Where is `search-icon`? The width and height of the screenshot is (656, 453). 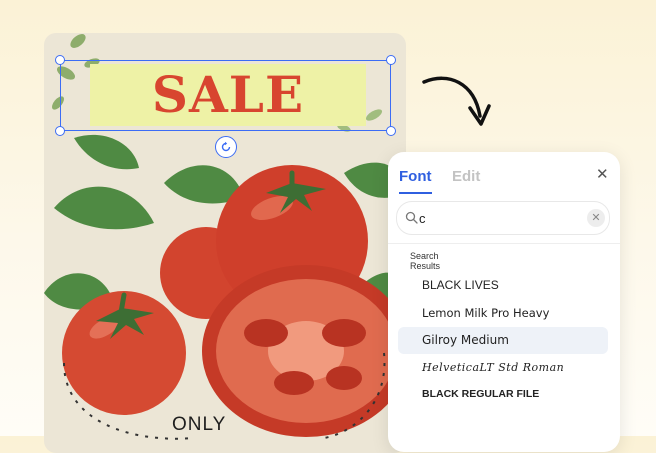
search-icon is located at coordinates (411, 217).